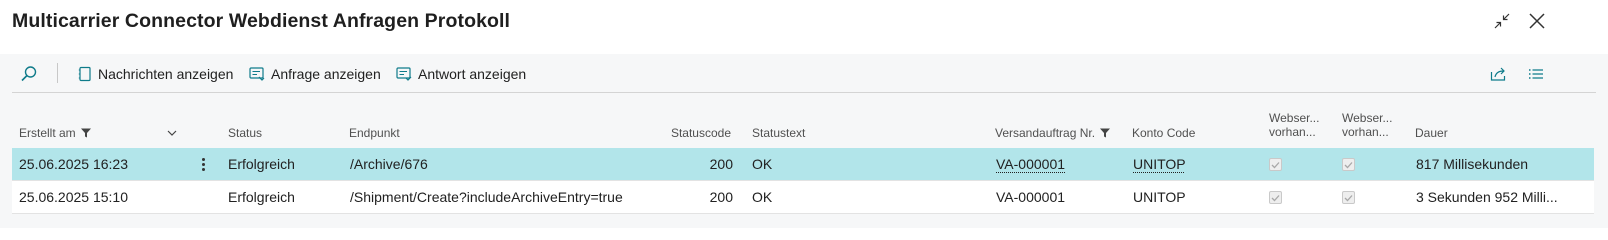  Describe the element at coordinates (374, 133) in the screenshot. I see `col-header-endpoint: Endpunkt` at that location.